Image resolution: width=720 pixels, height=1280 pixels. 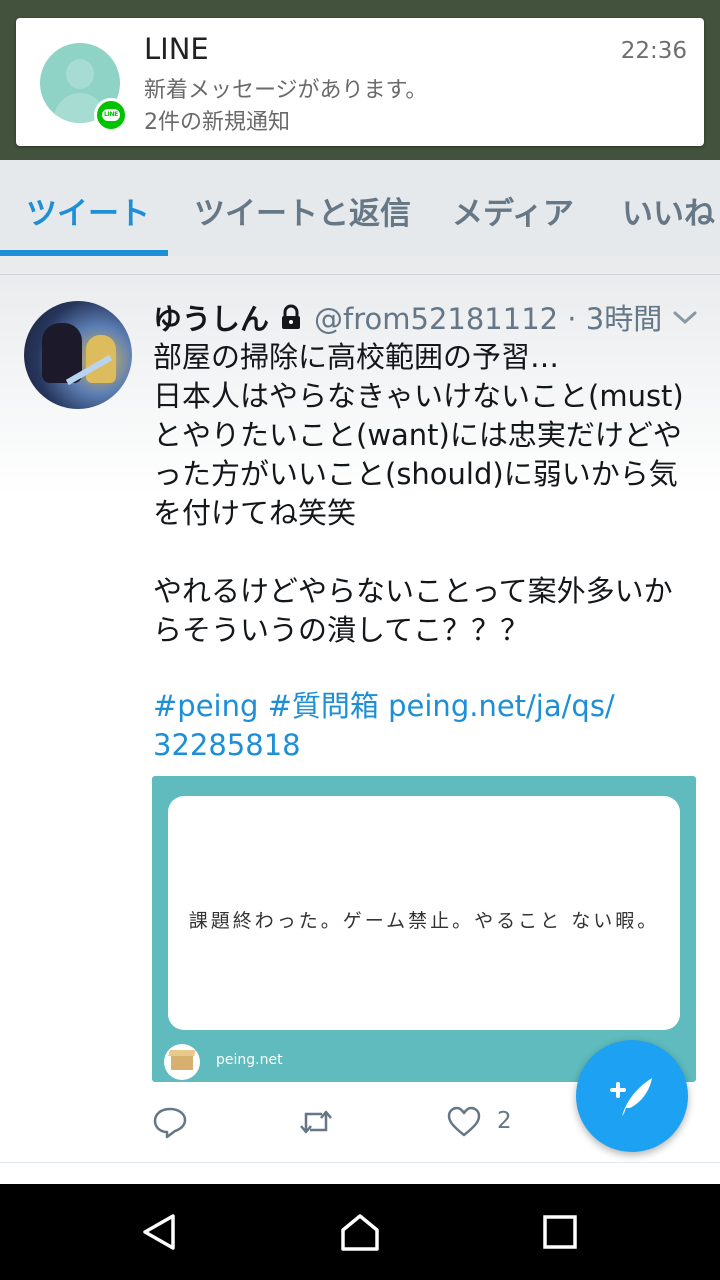 What do you see at coordinates (217, 122) in the screenshot?
I see `notification-count: 2件の新規通知` at bounding box center [217, 122].